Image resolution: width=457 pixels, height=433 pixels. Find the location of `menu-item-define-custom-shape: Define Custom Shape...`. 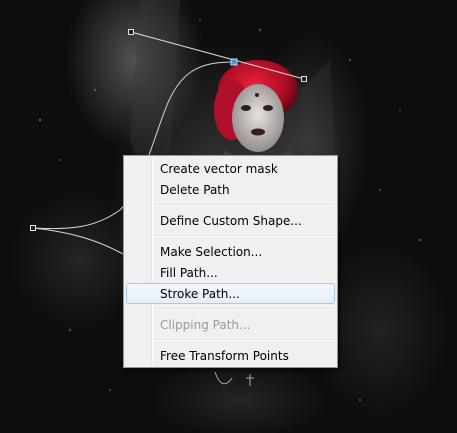

menu-item-define-custom-shape: Define Custom Shape... is located at coordinates (230, 220).